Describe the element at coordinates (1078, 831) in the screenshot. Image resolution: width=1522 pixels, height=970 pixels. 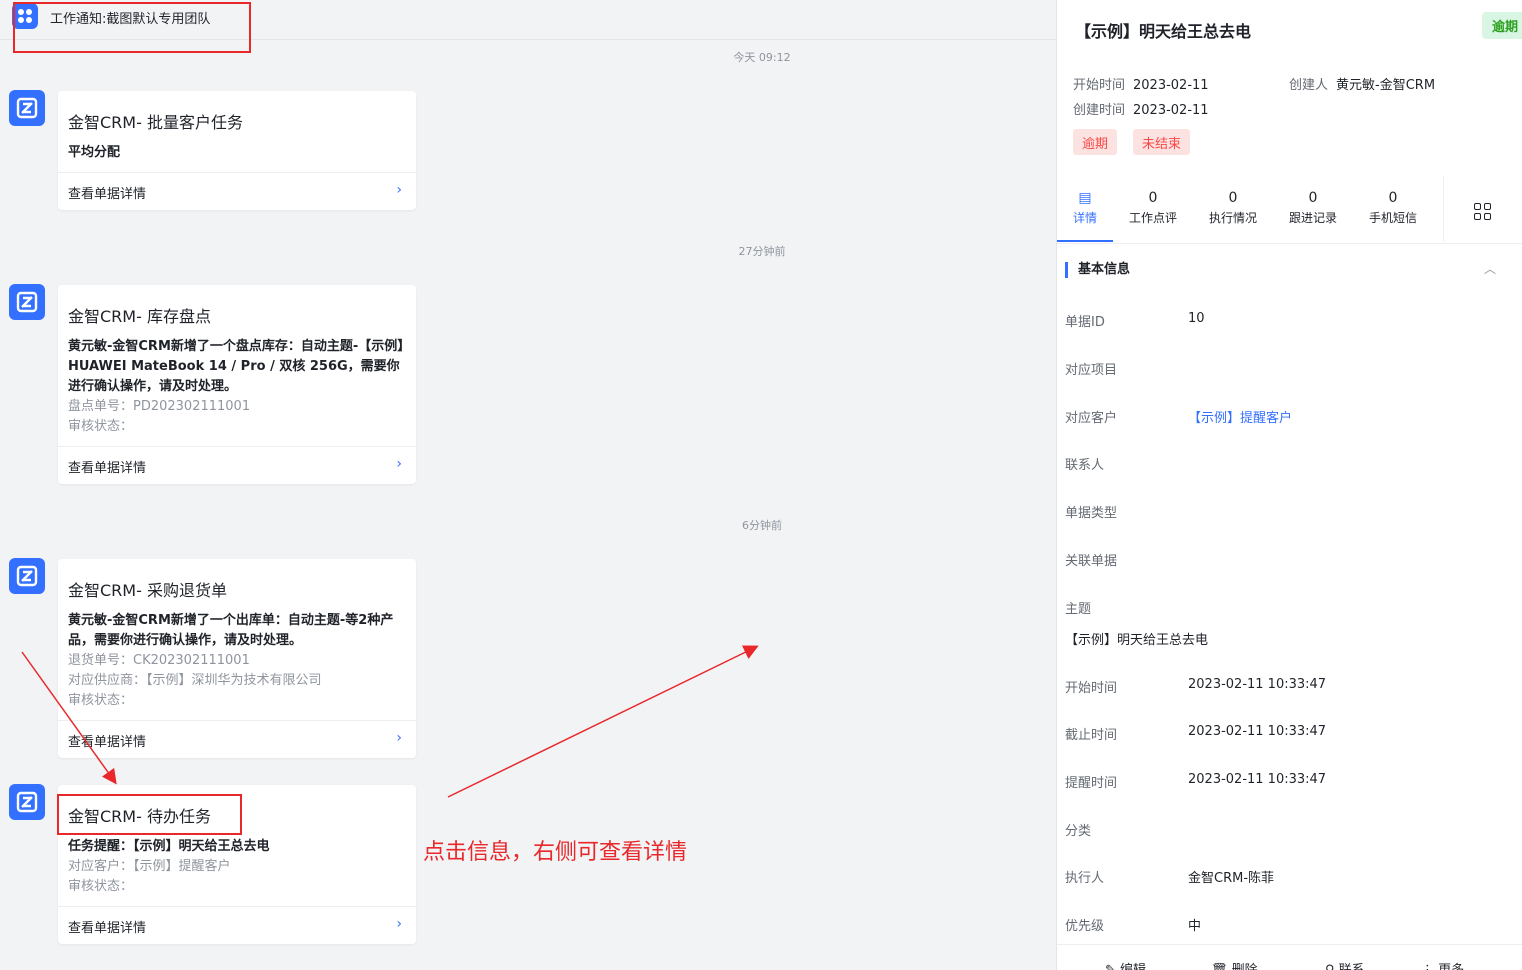
I see `field-label: 分类` at that location.